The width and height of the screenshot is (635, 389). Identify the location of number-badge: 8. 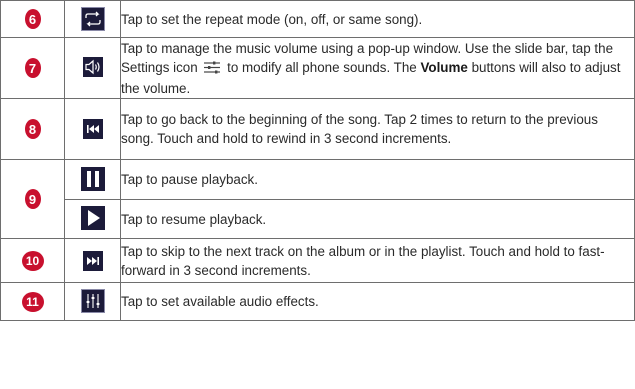
(32, 129).